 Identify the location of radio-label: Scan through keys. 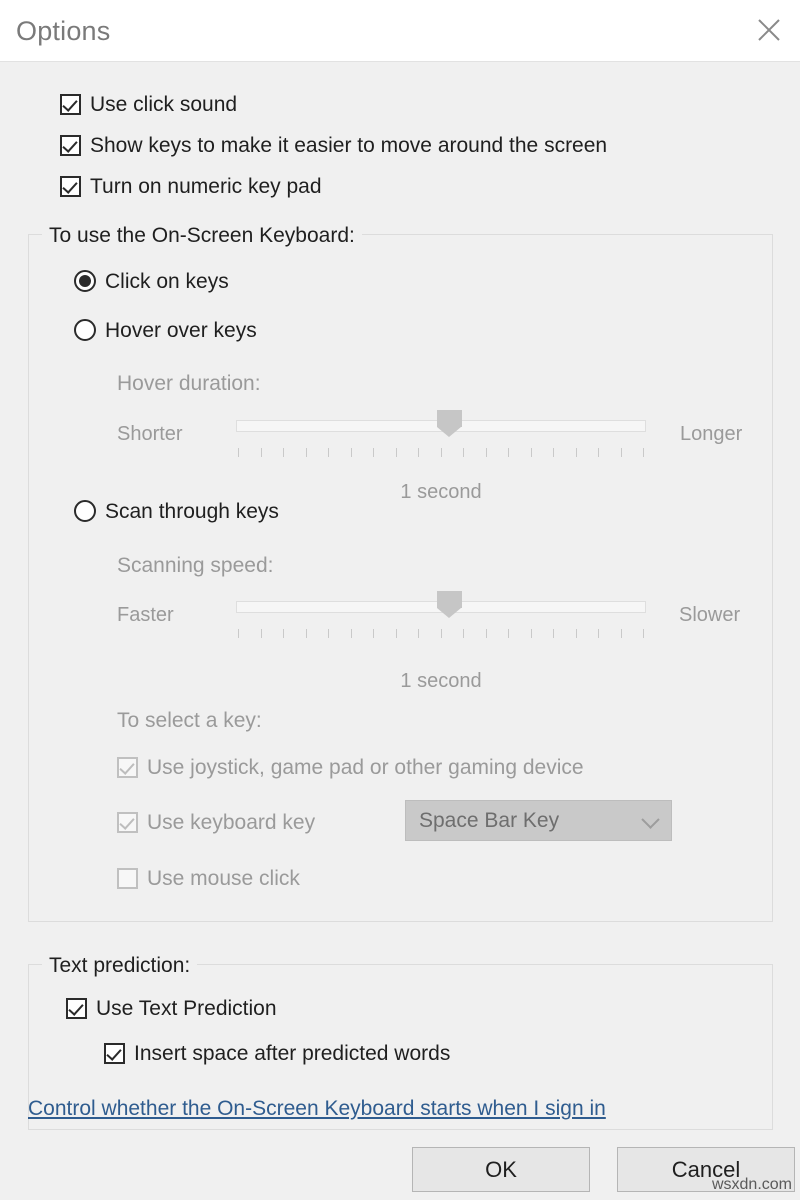
(192, 511).